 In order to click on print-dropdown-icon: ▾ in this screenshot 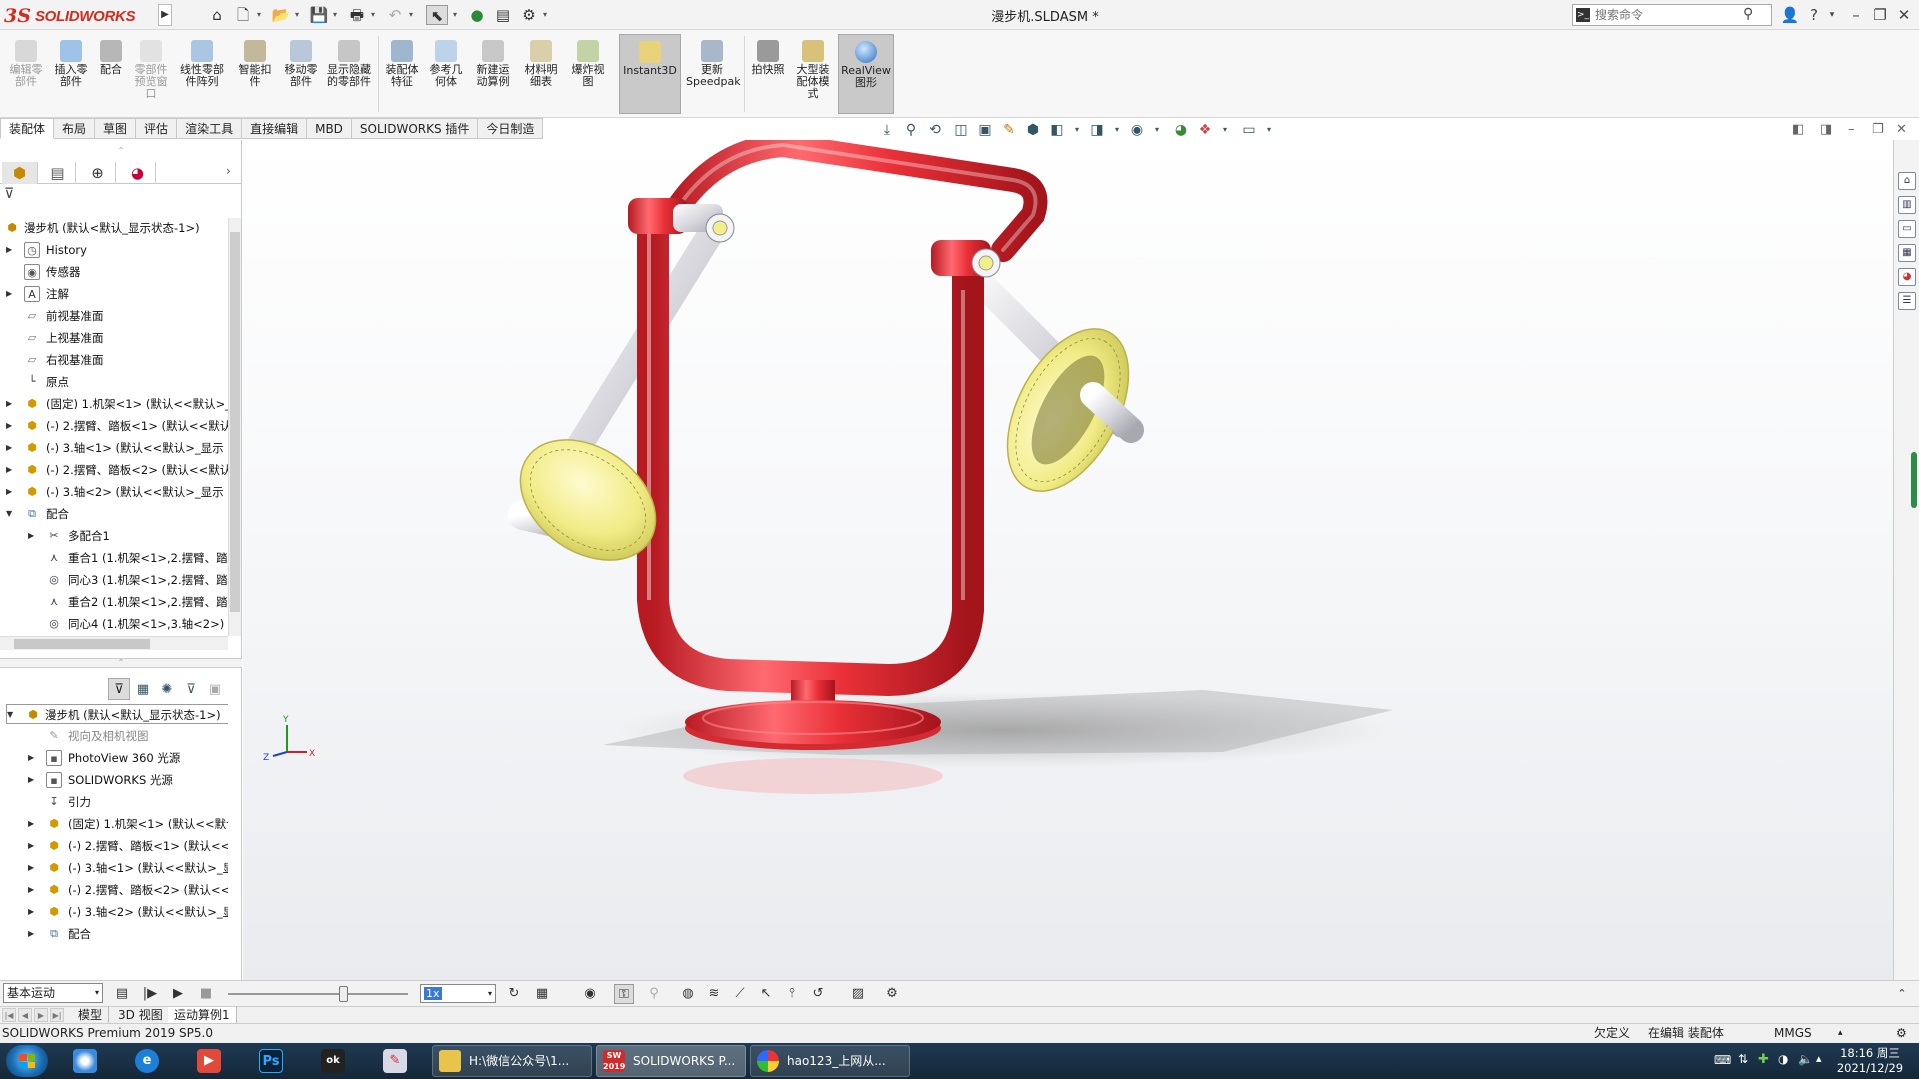, I will do `click(373, 15)`.